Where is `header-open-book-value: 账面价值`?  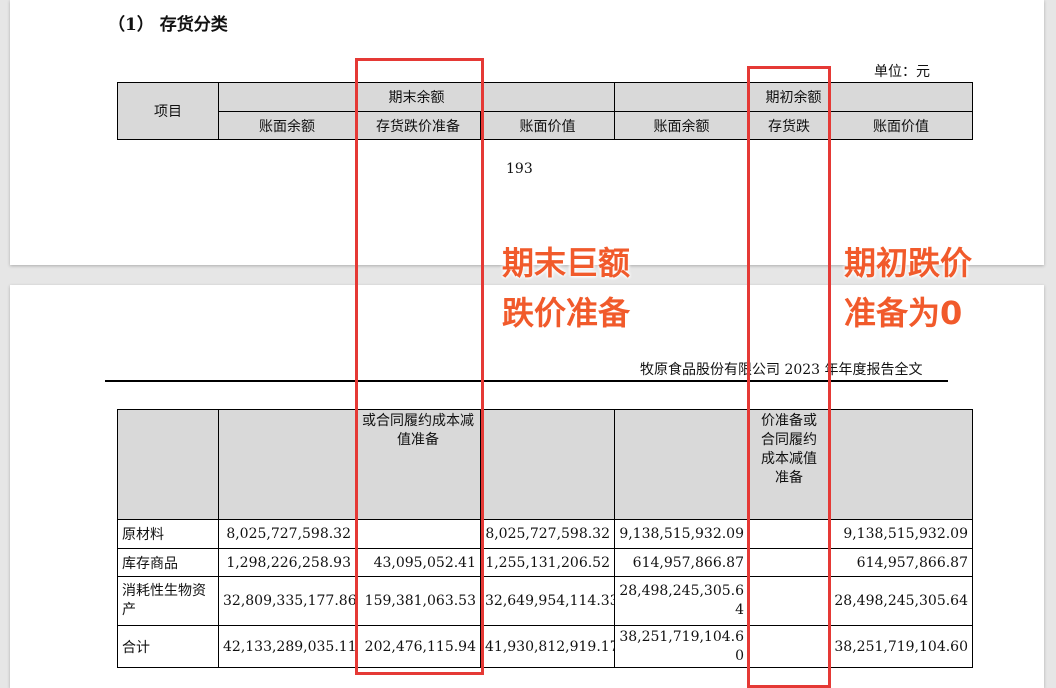
header-open-book-value: 账面价值 is located at coordinates (901, 125).